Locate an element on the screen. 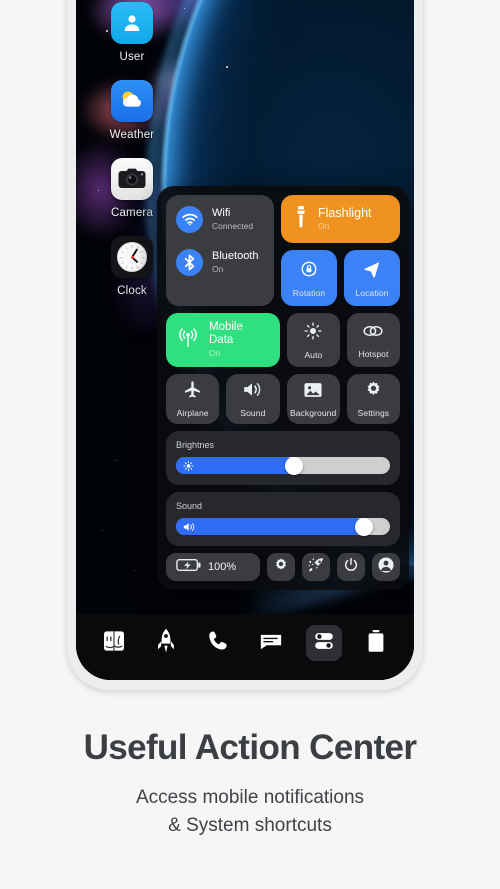 The height and width of the screenshot is (889, 500). wifi-status: Connected is located at coordinates (233, 225).